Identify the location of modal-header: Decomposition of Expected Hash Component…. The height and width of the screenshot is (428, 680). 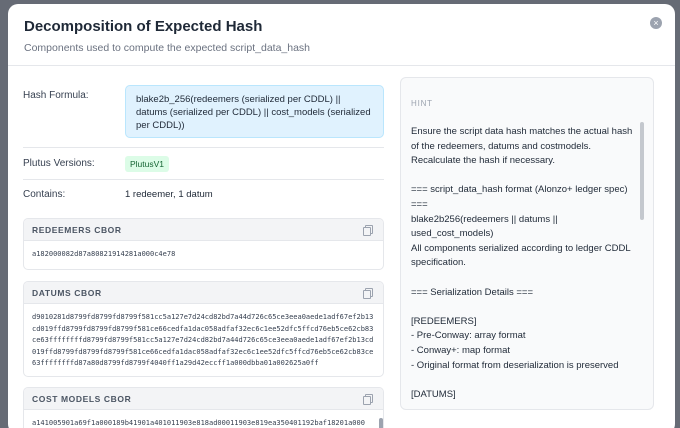
(341, 35).